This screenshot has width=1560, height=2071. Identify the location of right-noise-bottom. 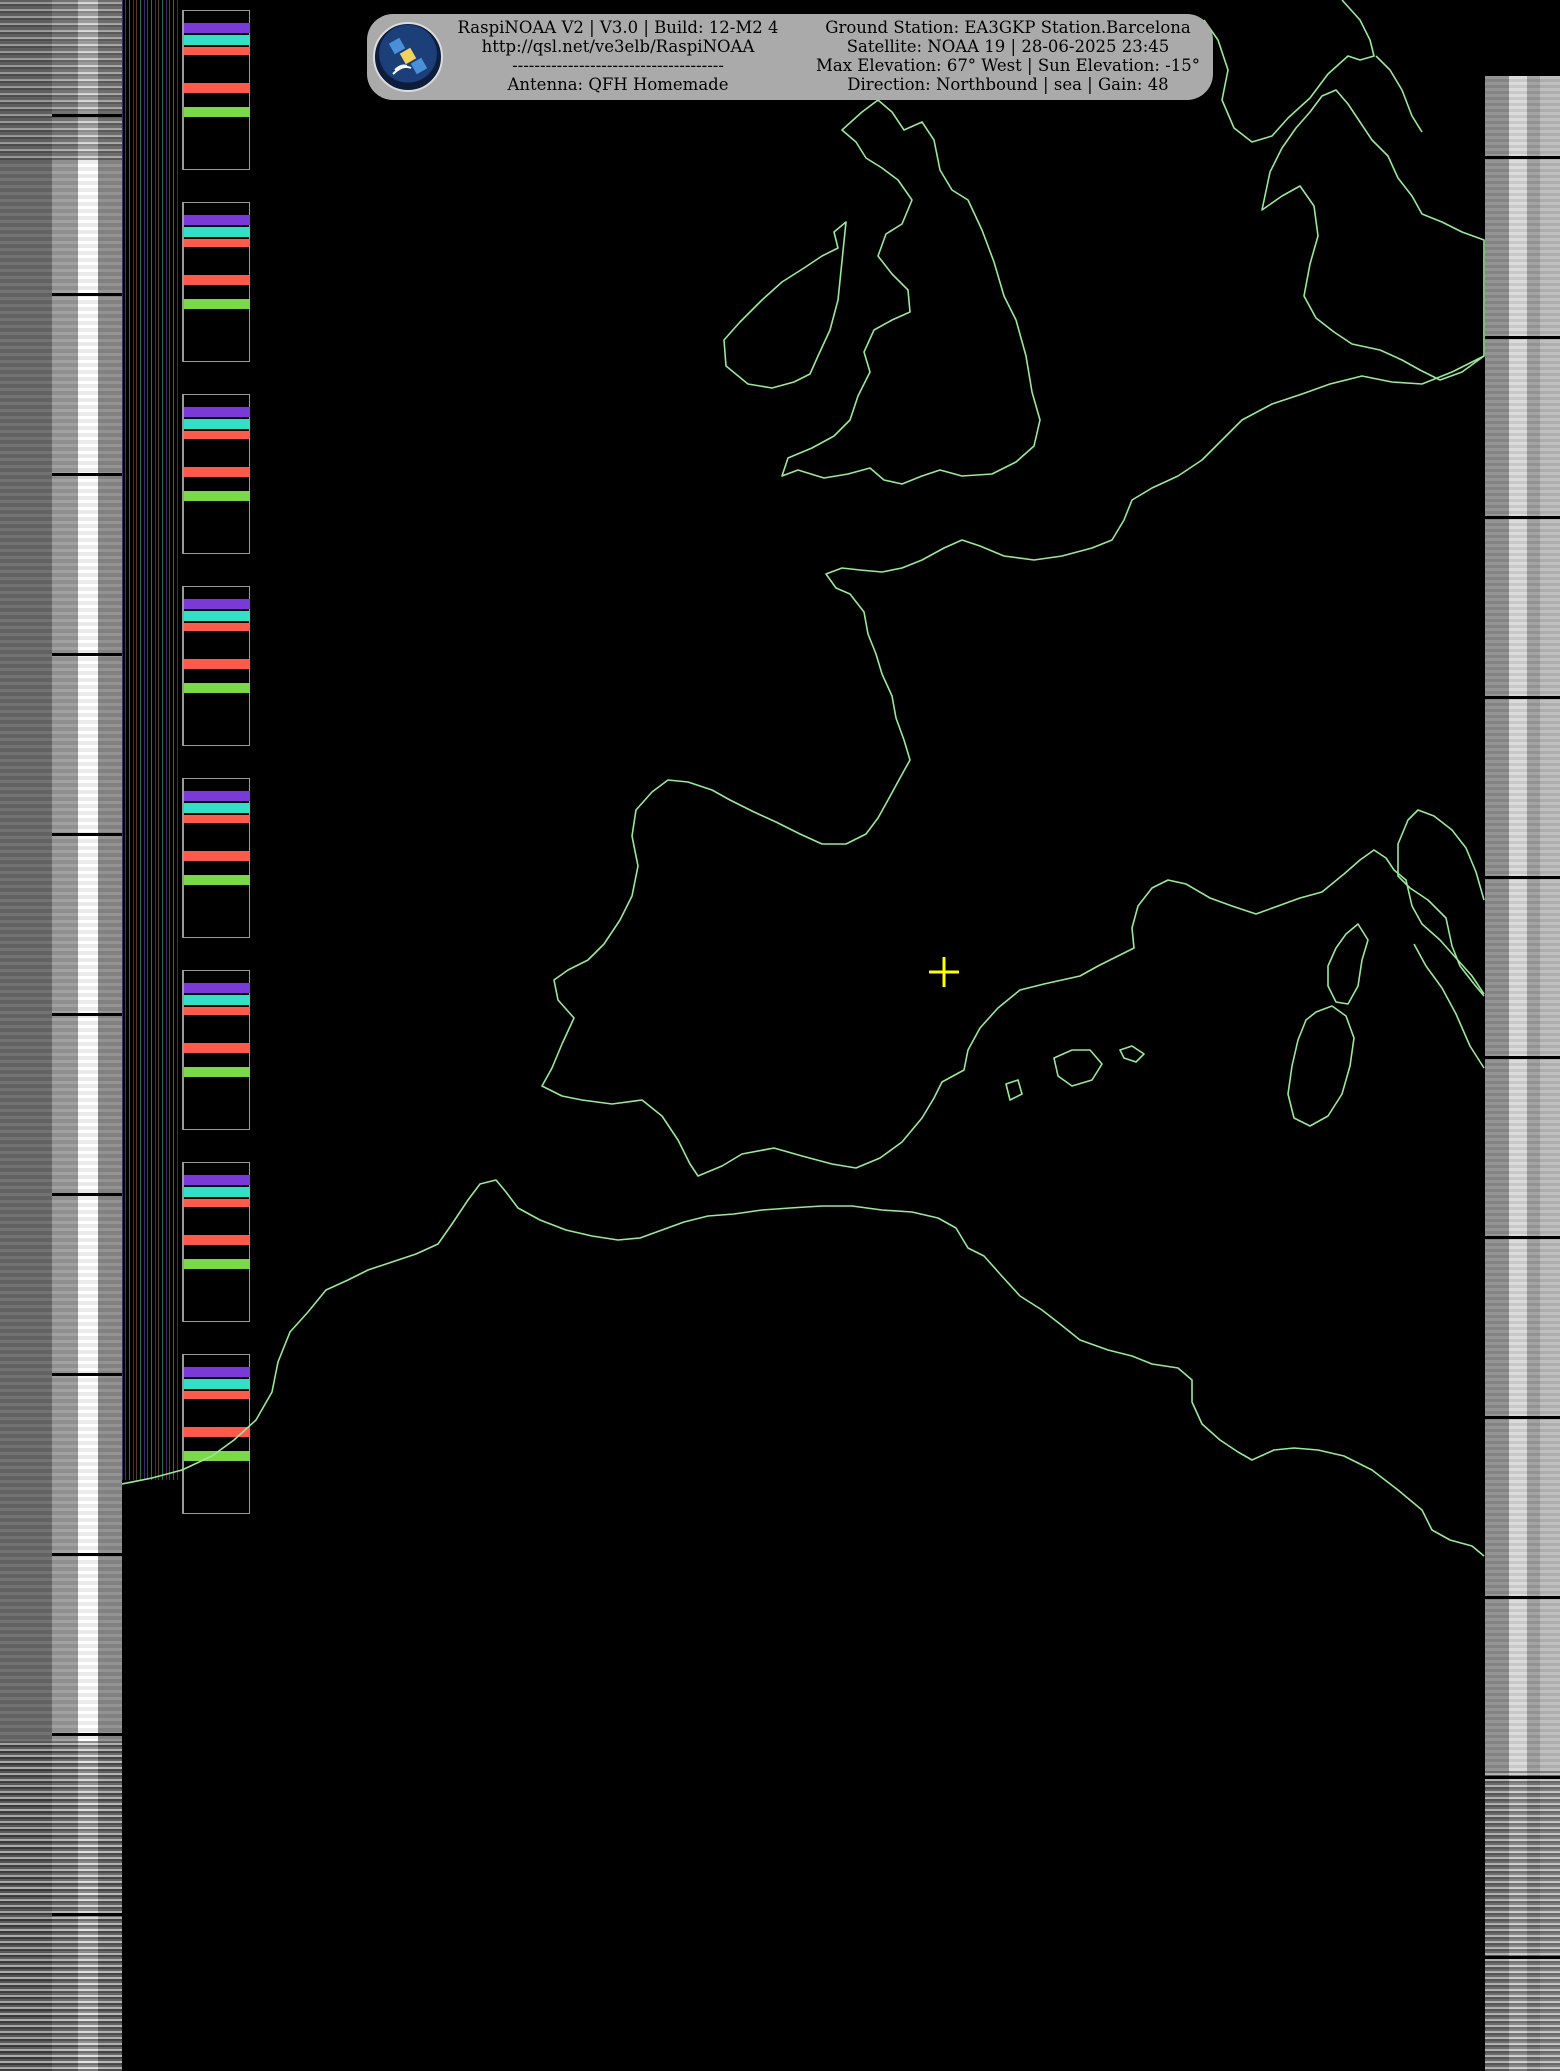
(1522, 1921).